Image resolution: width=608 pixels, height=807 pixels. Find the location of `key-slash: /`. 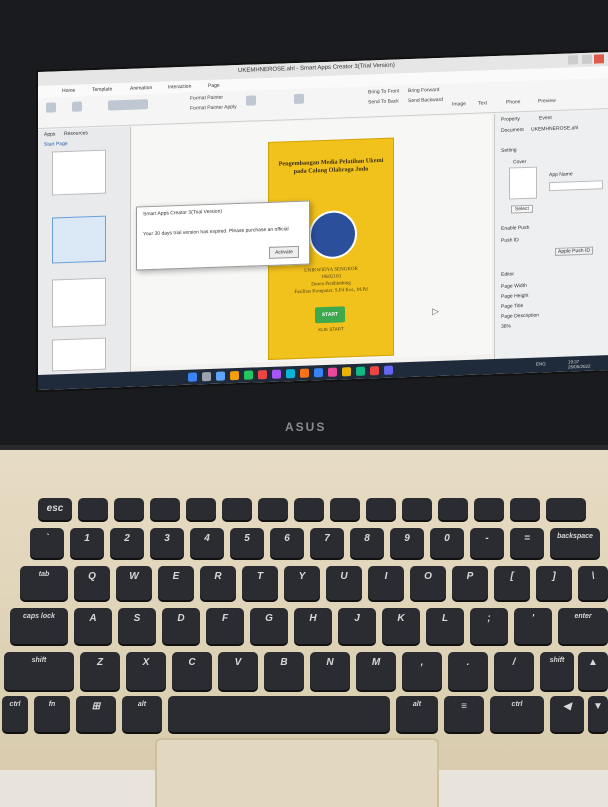

key-slash: / is located at coordinates (514, 671).